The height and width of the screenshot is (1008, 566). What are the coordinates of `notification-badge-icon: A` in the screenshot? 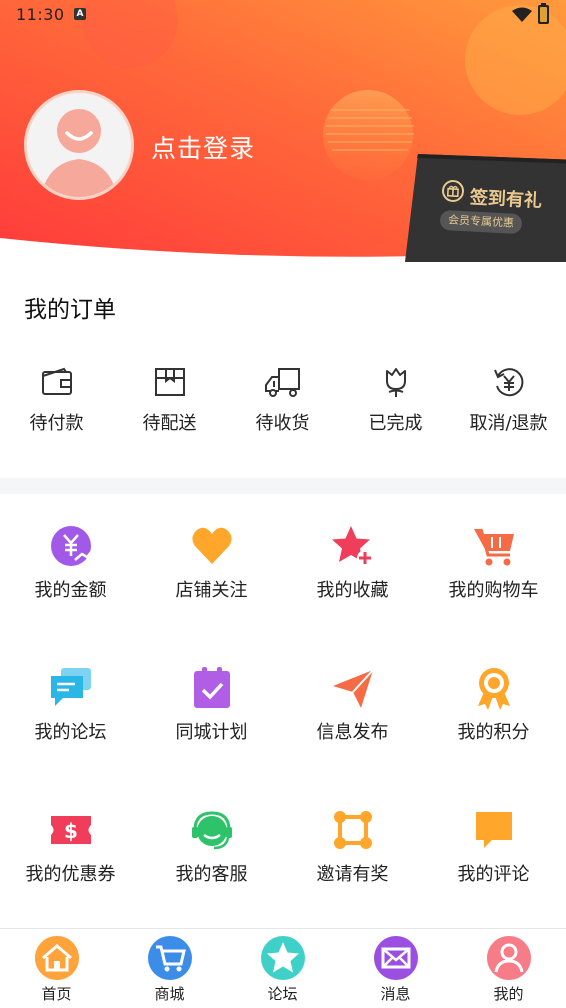 It's located at (80, 14).